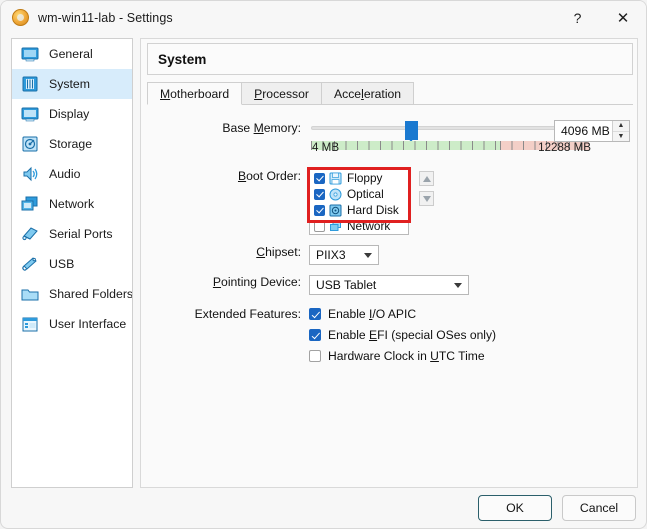  I want to click on pointing-device-value: USB Tablet, so click(346, 285).